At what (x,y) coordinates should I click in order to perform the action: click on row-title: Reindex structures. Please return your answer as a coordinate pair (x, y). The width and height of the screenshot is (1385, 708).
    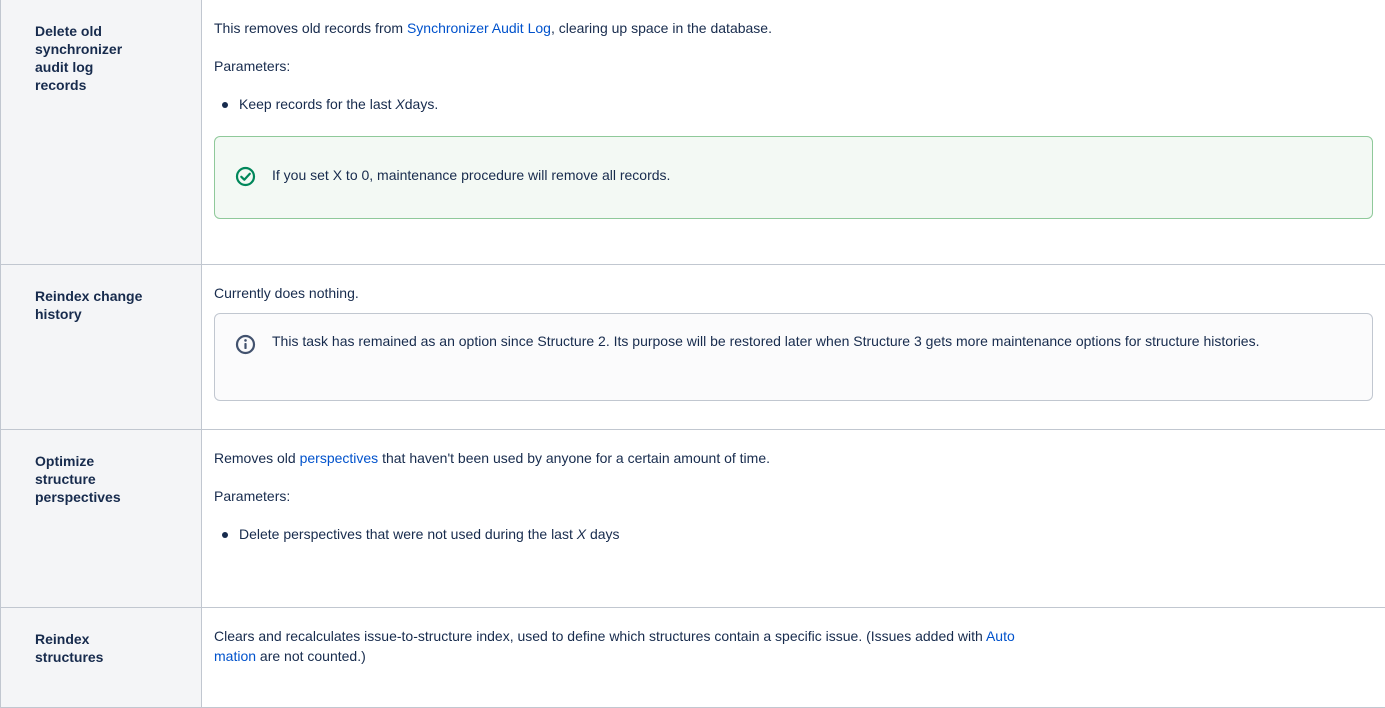
    Looking at the image, I should click on (79, 643).